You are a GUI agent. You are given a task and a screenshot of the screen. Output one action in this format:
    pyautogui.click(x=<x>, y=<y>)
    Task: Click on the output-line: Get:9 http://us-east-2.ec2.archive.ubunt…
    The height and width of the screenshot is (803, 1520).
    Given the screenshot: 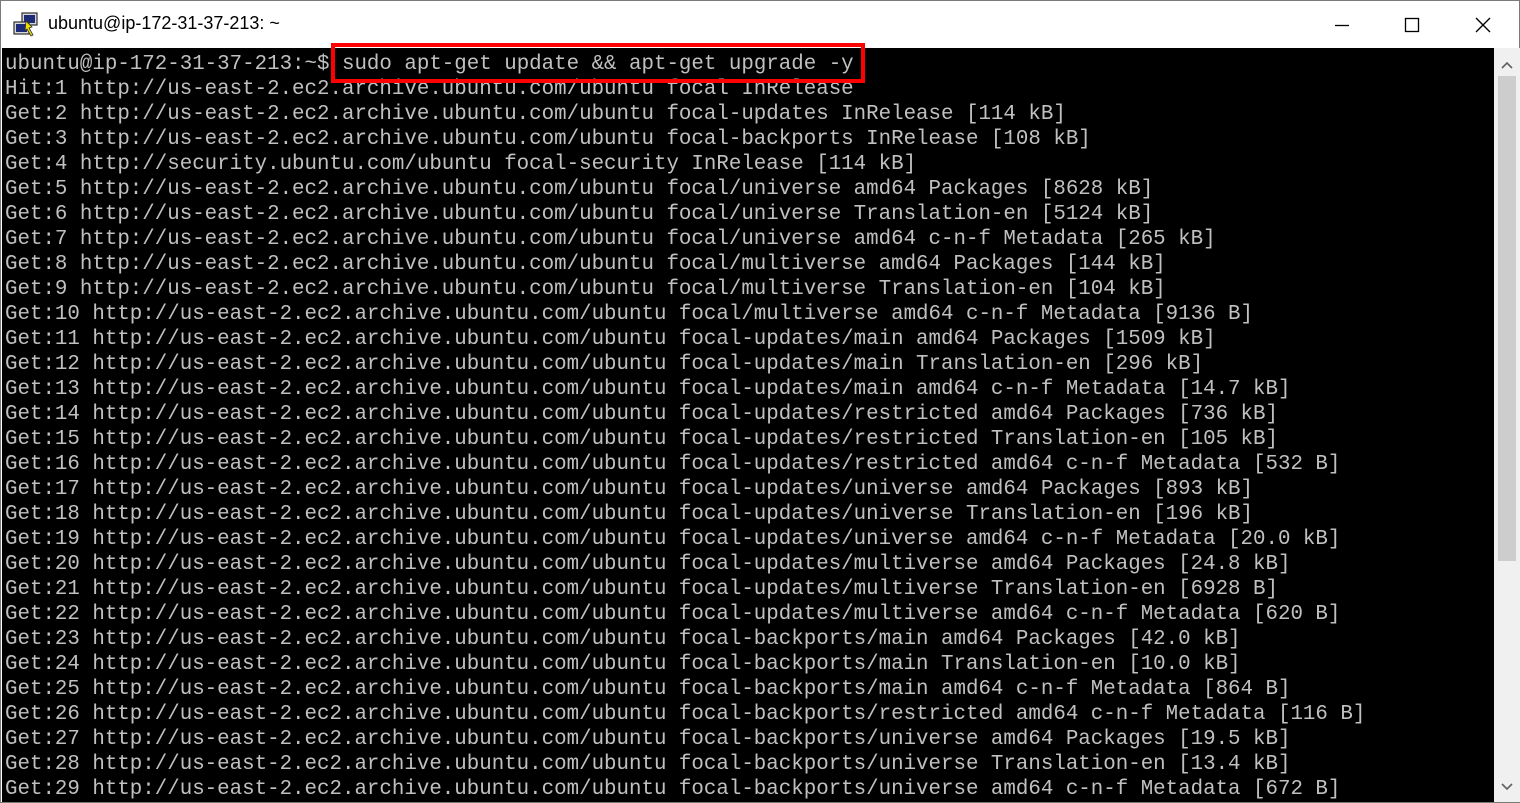 What is the action you would take?
    pyautogui.click(x=585, y=289)
    